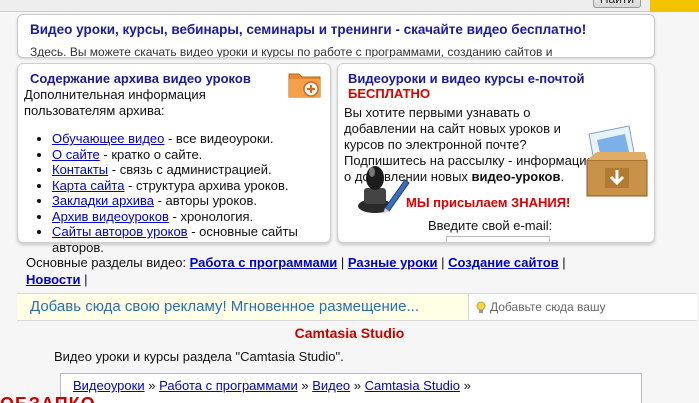  What do you see at coordinates (488, 202) in the screenshot?
I see `knowledge-slogan: МЫ присылаем ЗНАНИЯ!` at bounding box center [488, 202].